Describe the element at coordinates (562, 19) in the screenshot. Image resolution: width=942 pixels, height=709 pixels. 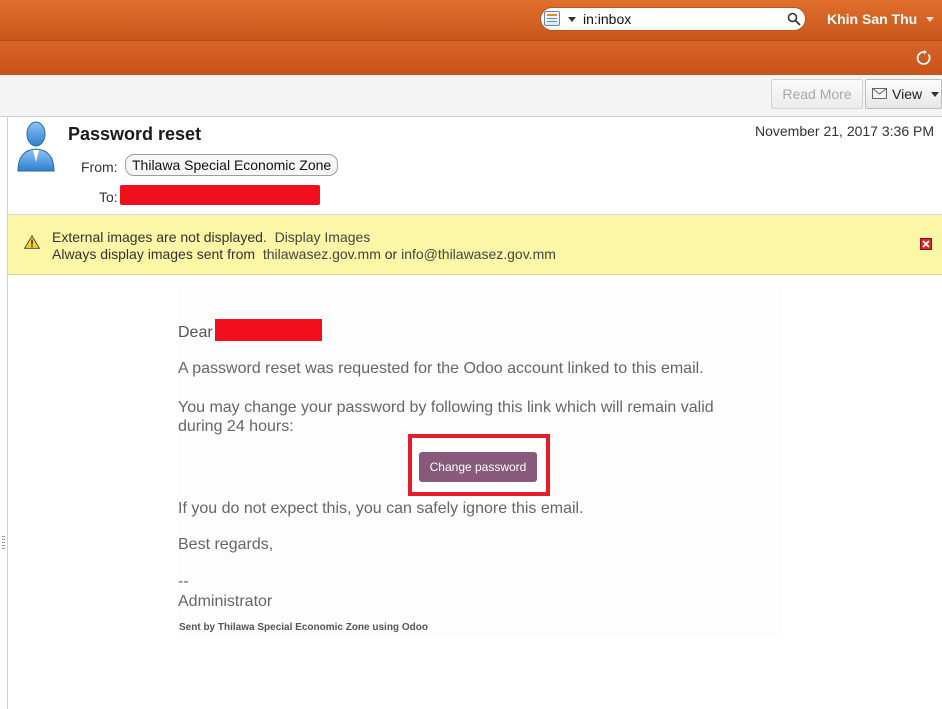
I see `search-options-button` at that location.